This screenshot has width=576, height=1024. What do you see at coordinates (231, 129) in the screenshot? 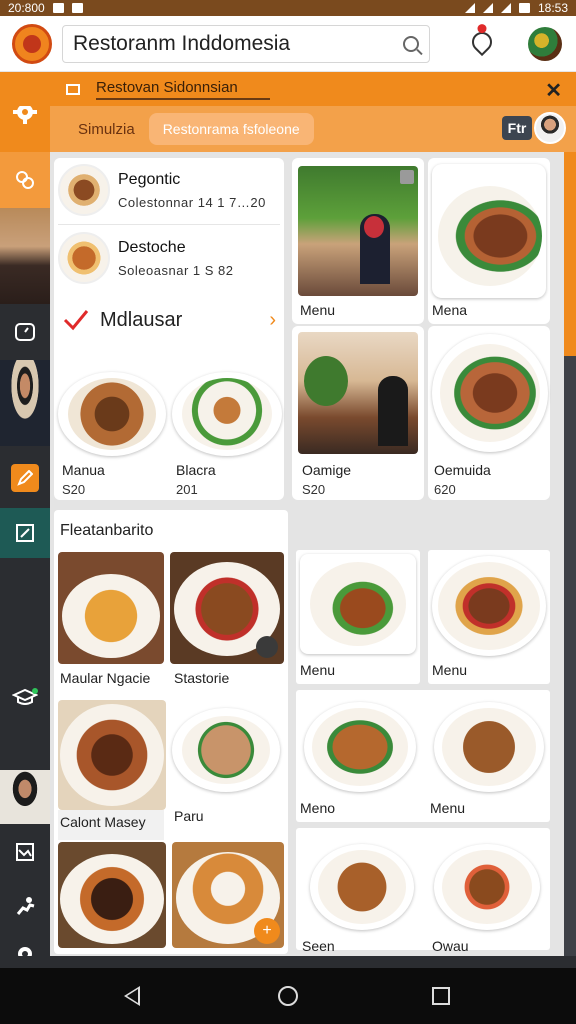
I see `chip-restaurant: Restonrama fsfoleone` at bounding box center [231, 129].